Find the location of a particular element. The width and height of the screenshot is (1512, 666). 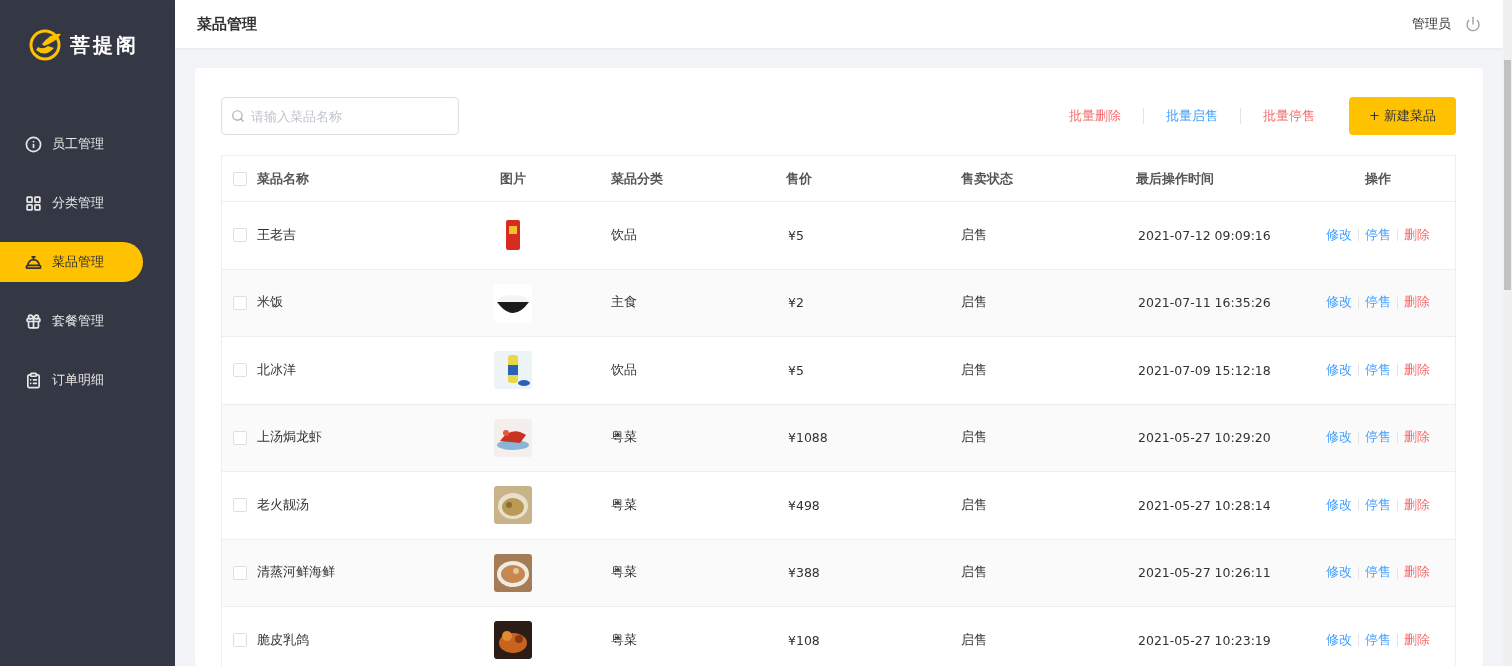

dish-price: ¥498 is located at coordinates (803, 505).